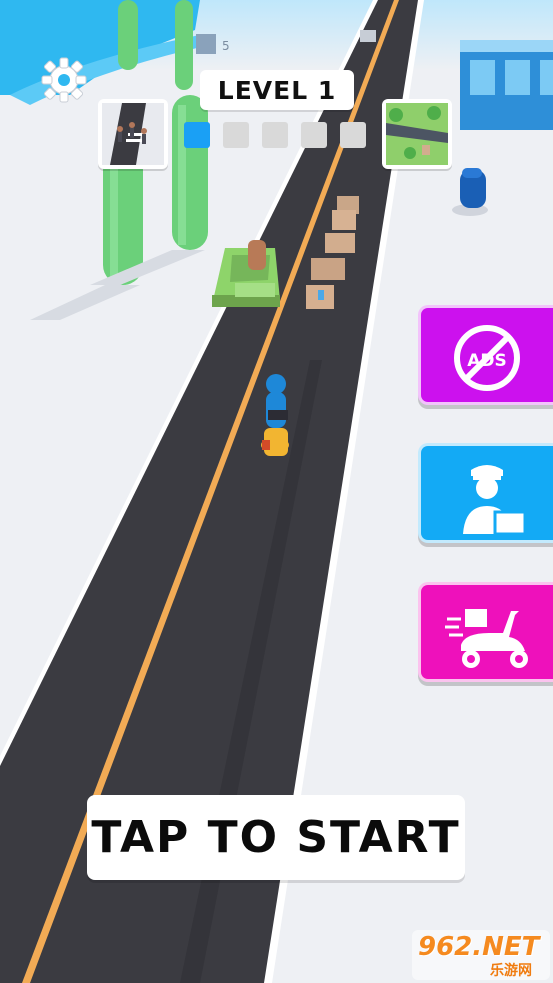  I want to click on level-end-thumbnail, so click(417, 134).